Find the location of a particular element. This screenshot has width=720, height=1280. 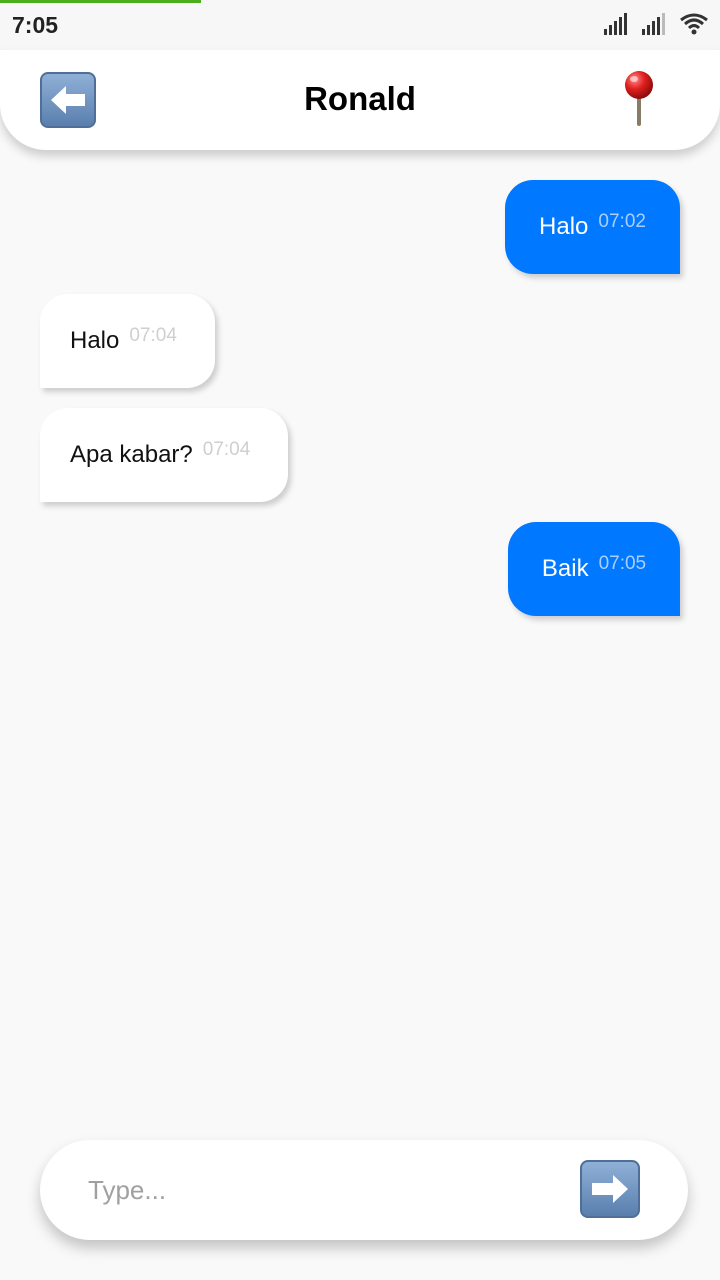

message-bubble-outgoing: Baik 07:05 is located at coordinates (594, 569).